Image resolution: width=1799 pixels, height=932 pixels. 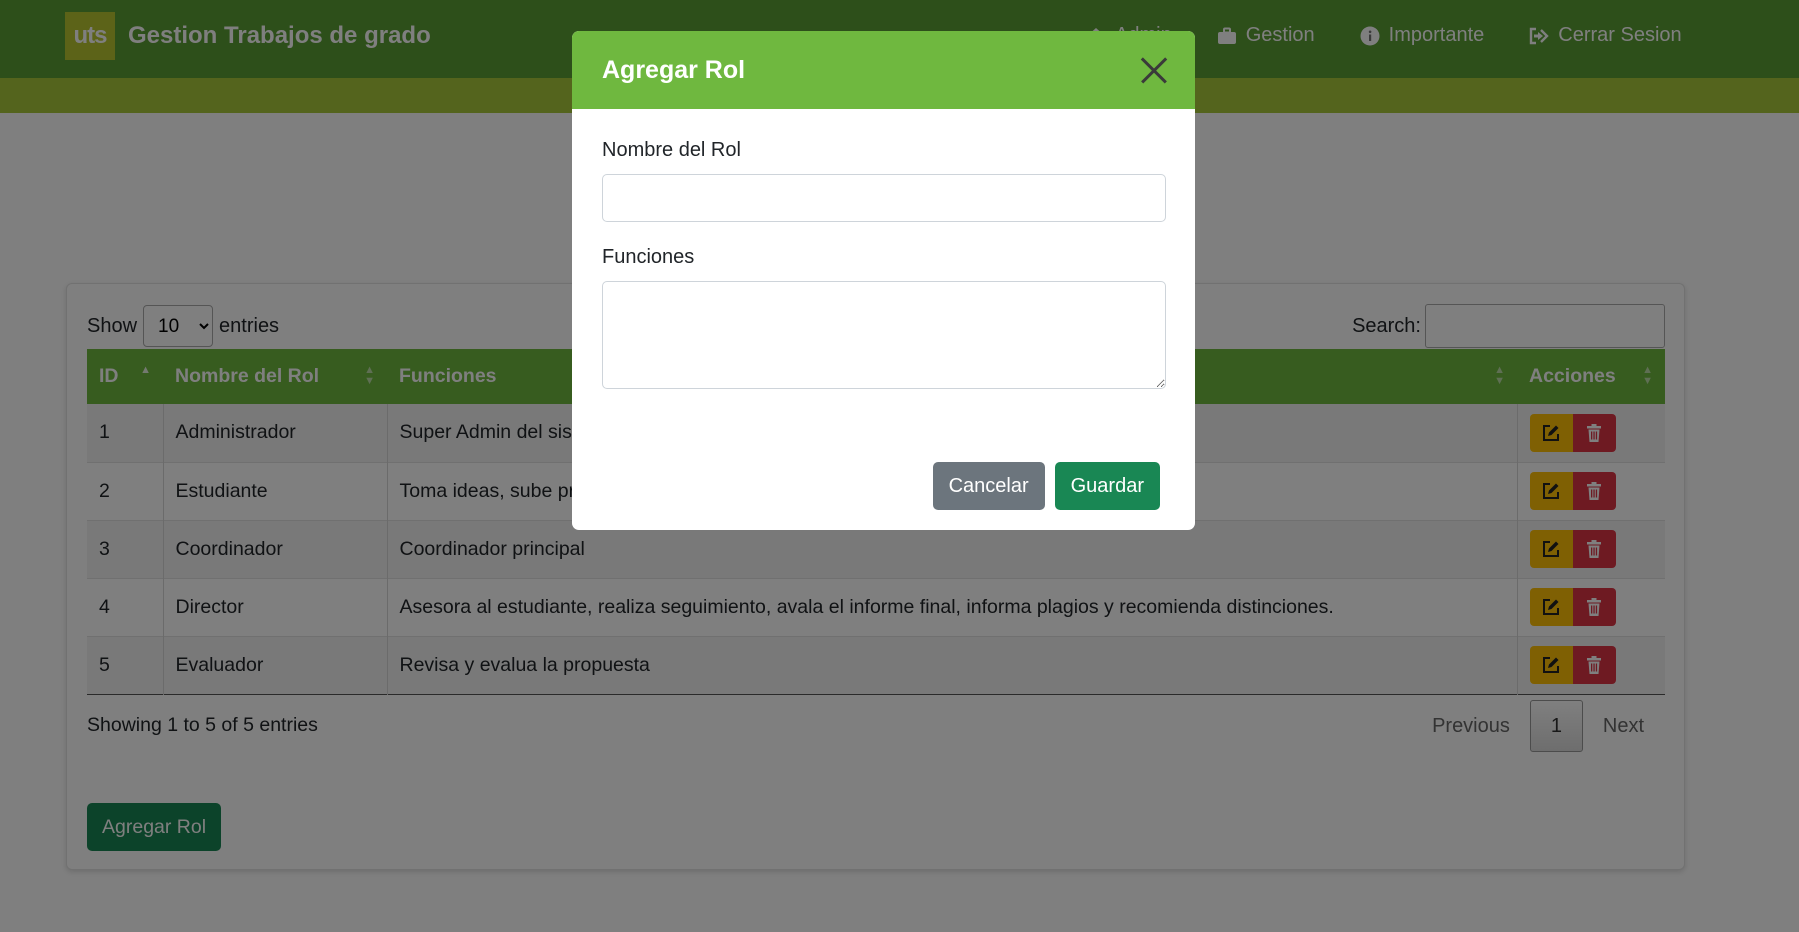 I want to click on modal-footer: Cancelar Guardar, so click(x=1046, y=486).